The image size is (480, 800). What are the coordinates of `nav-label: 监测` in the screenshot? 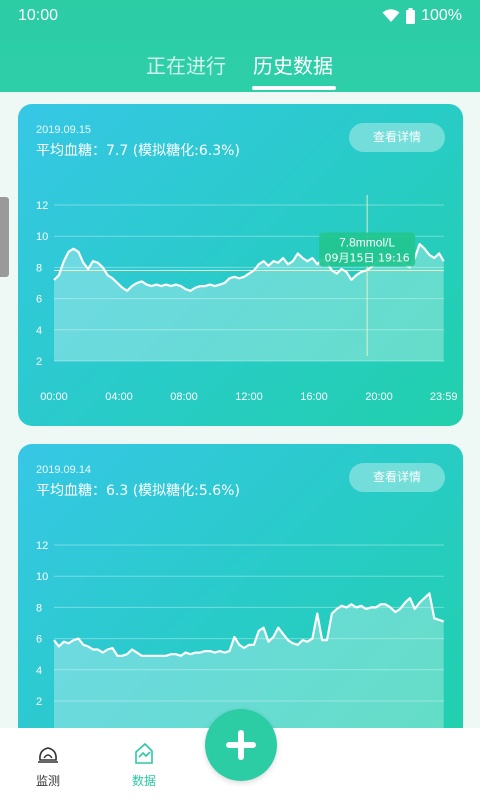 It's located at (47, 781).